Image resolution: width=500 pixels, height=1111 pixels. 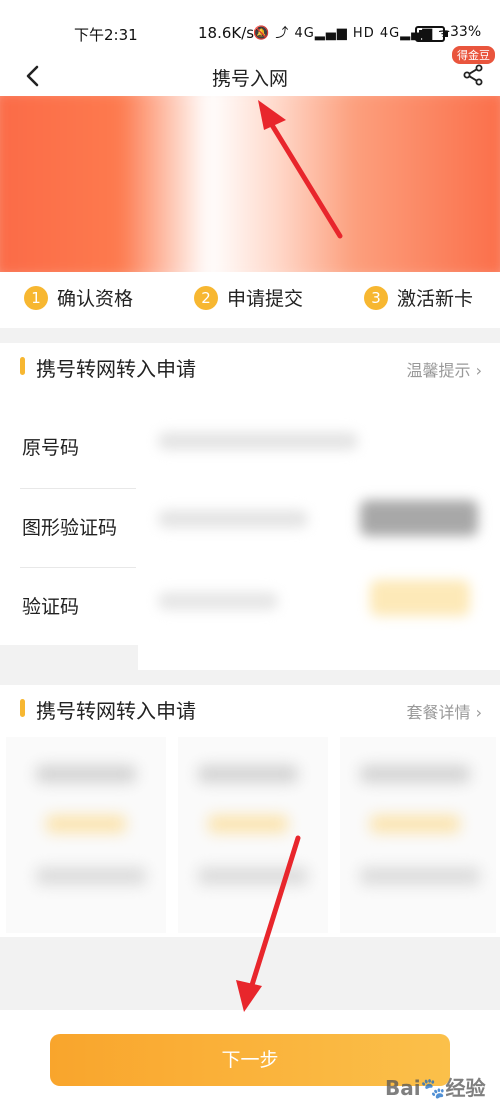 What do you see at coordinates (376, 297) in the screenshot?
I see `step-number: 3` at bounding box center [376, 297].